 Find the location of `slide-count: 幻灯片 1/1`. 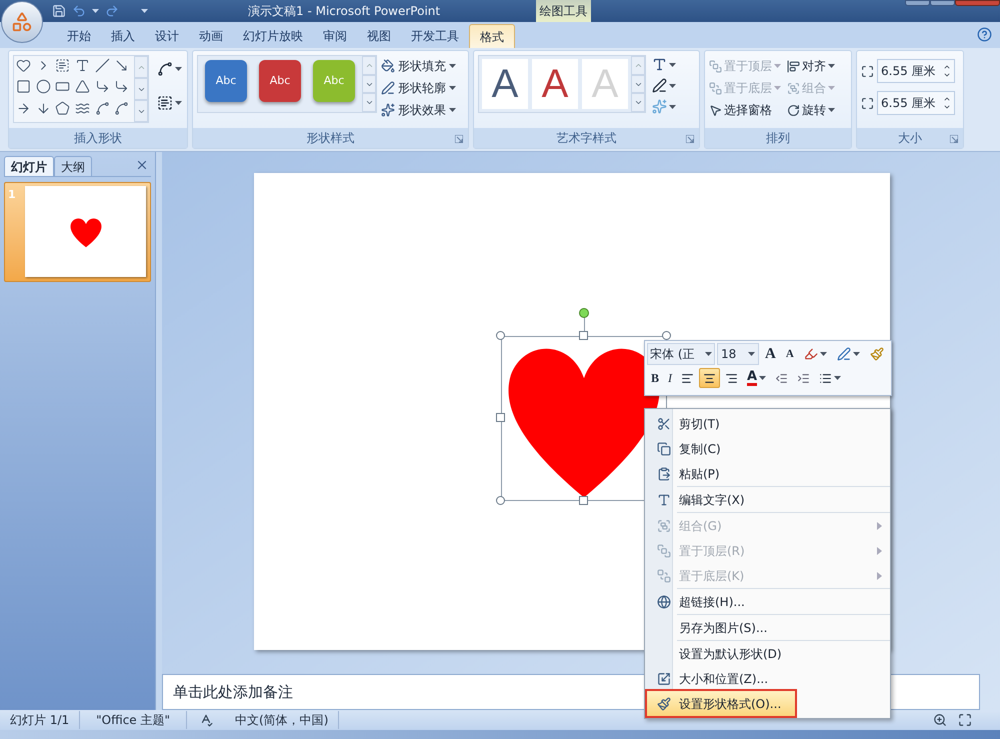

slide-count: 幻灯片 1/1 is located at coordinates (40, 720).